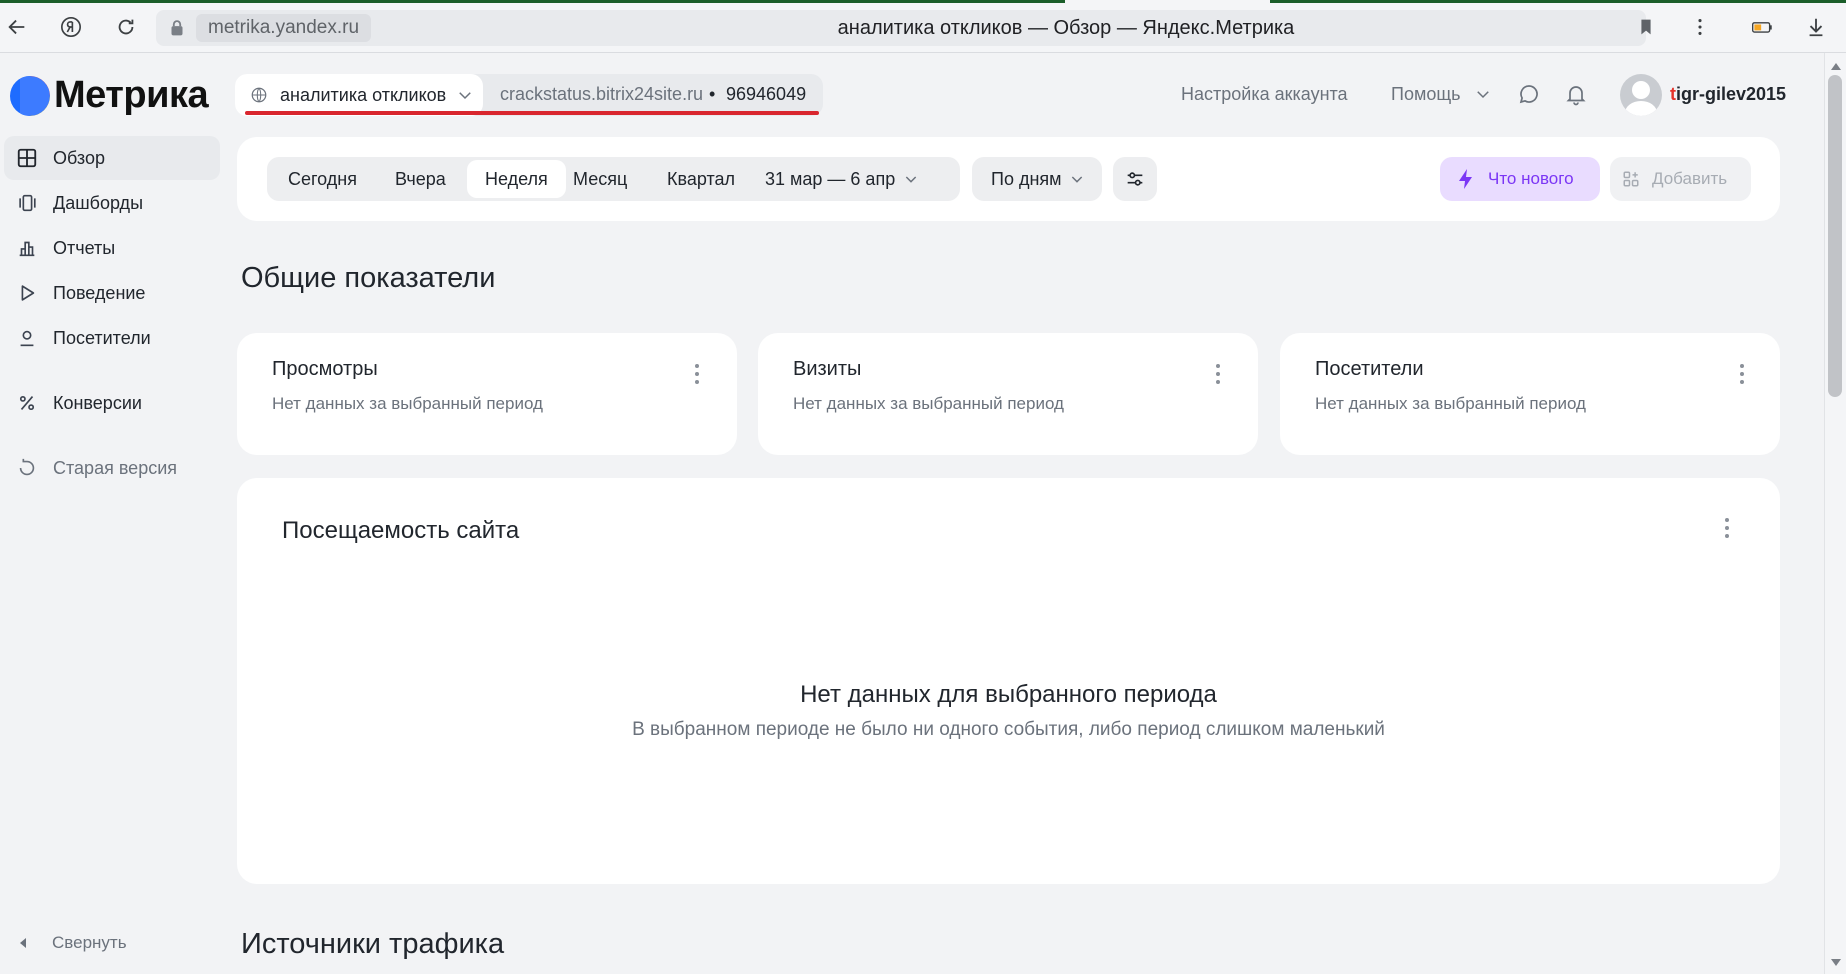  Describe the element at coordinates (1008, 694) in the screenshot. I see `empty-state-title: Нет данных для выбранного периода` at that location.